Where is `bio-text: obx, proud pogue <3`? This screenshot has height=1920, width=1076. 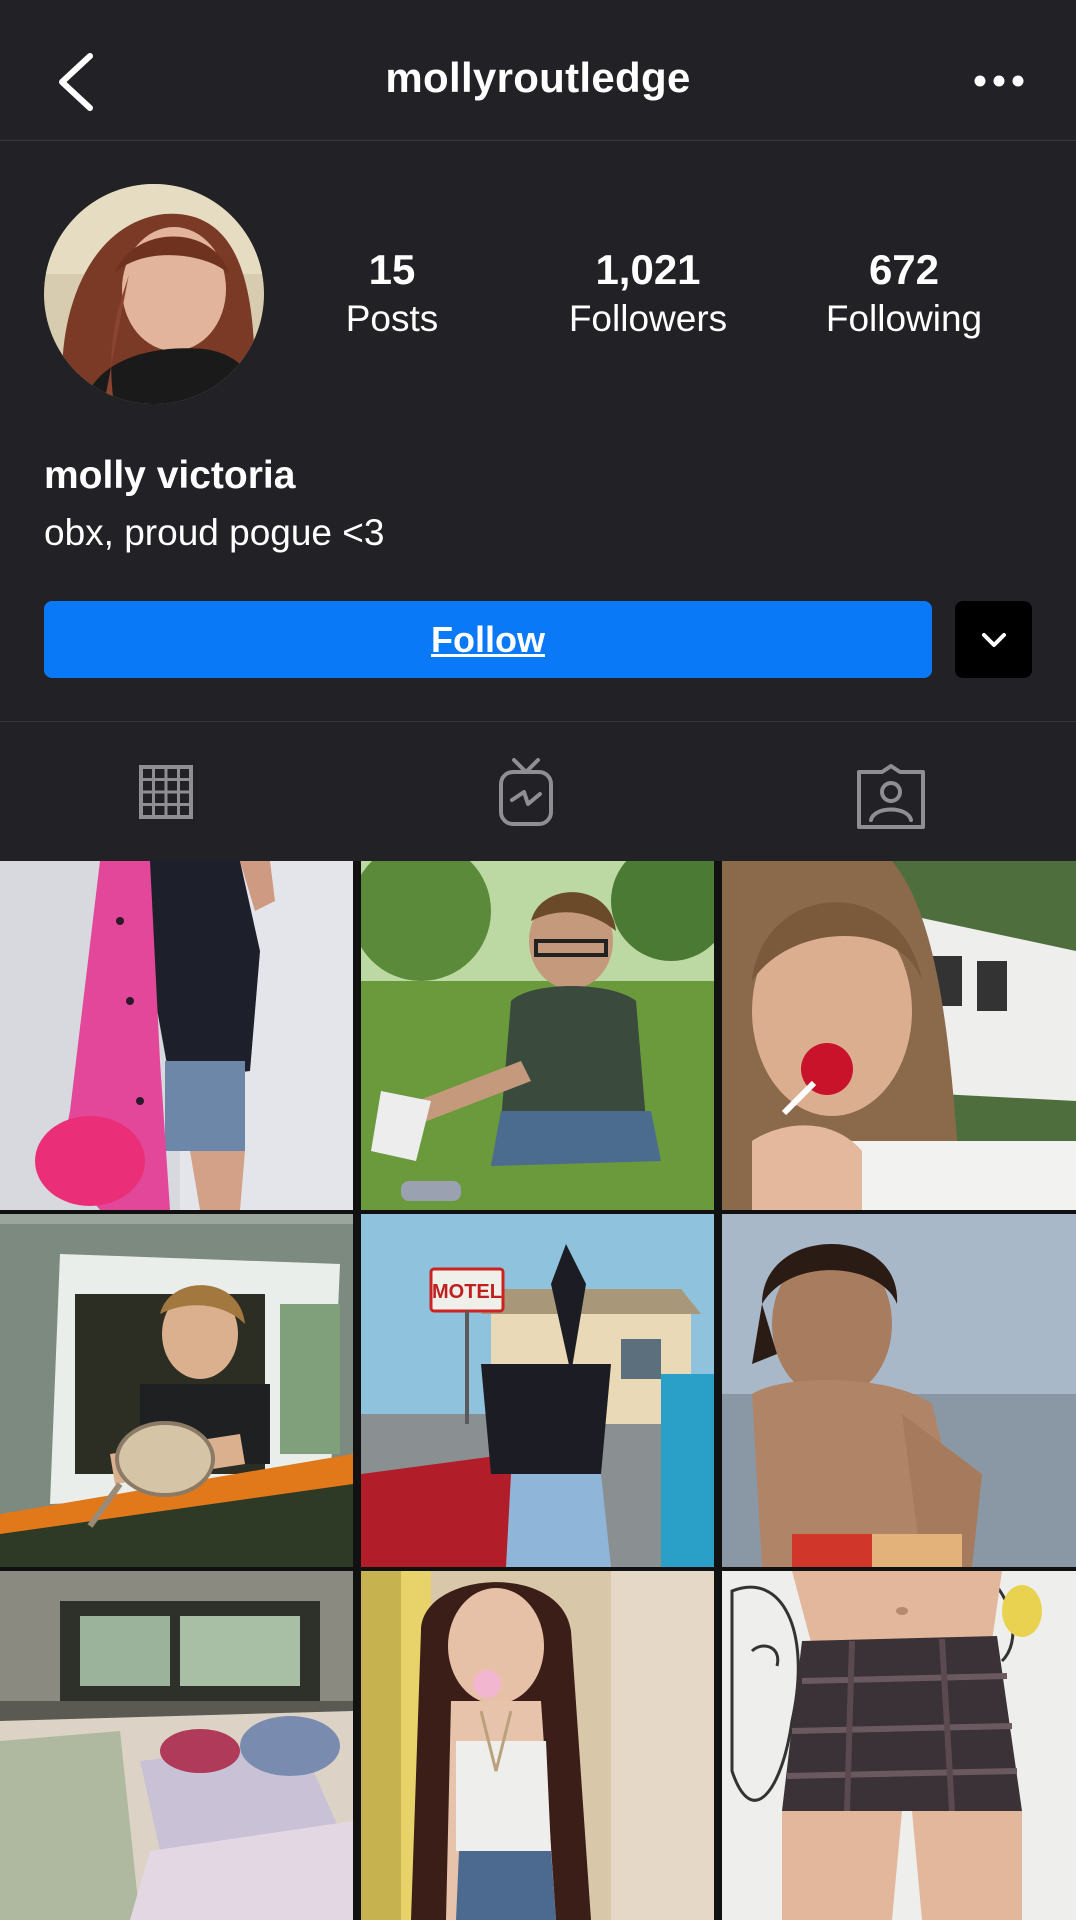 bio-text: obx, proud pogue <3 is located at coordinates (214, 532).